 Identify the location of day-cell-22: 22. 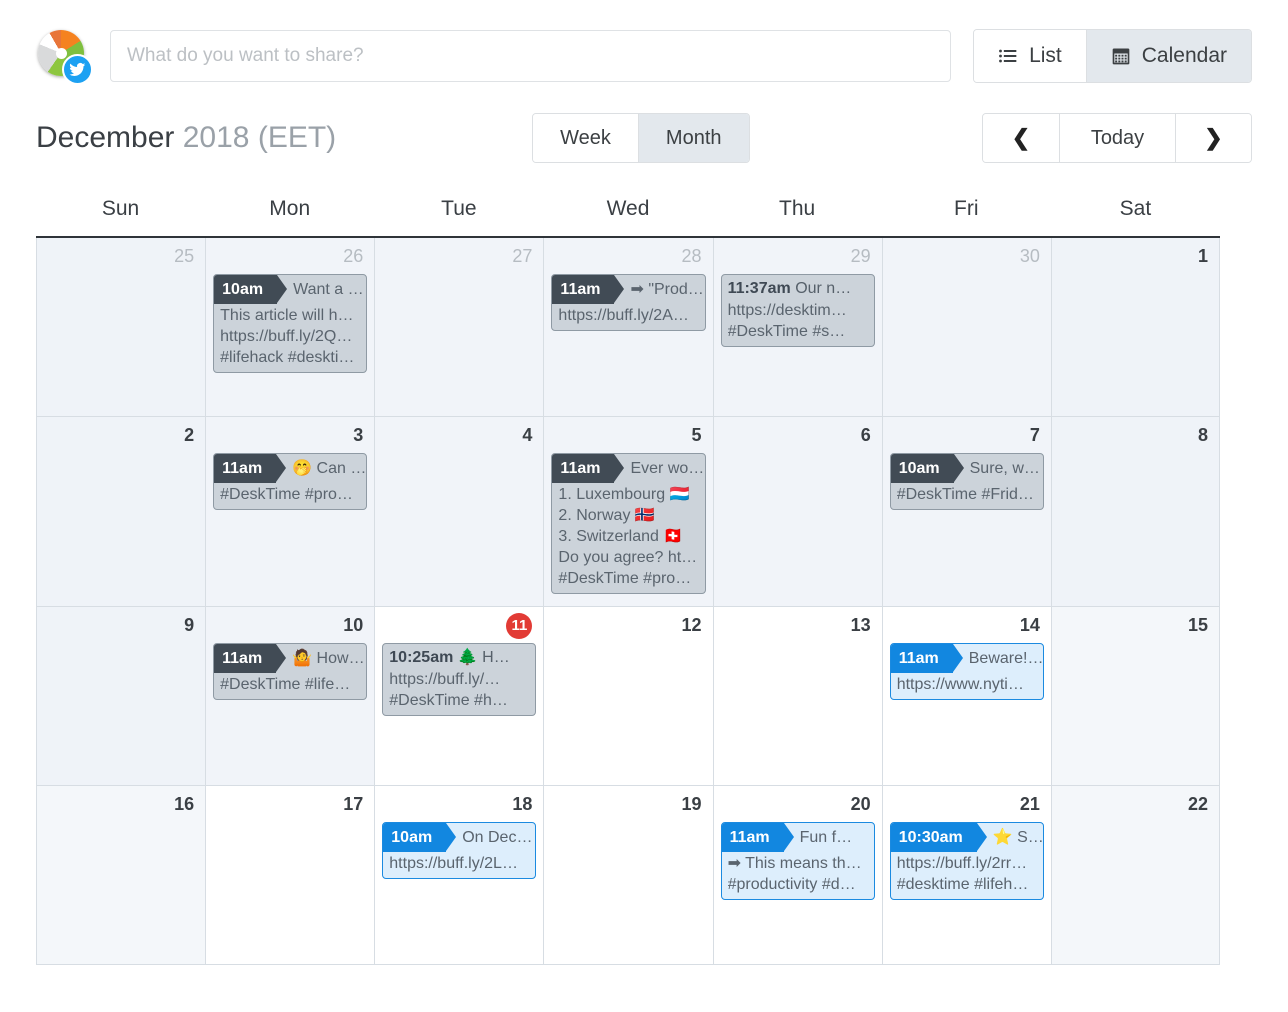
(1135, 875).